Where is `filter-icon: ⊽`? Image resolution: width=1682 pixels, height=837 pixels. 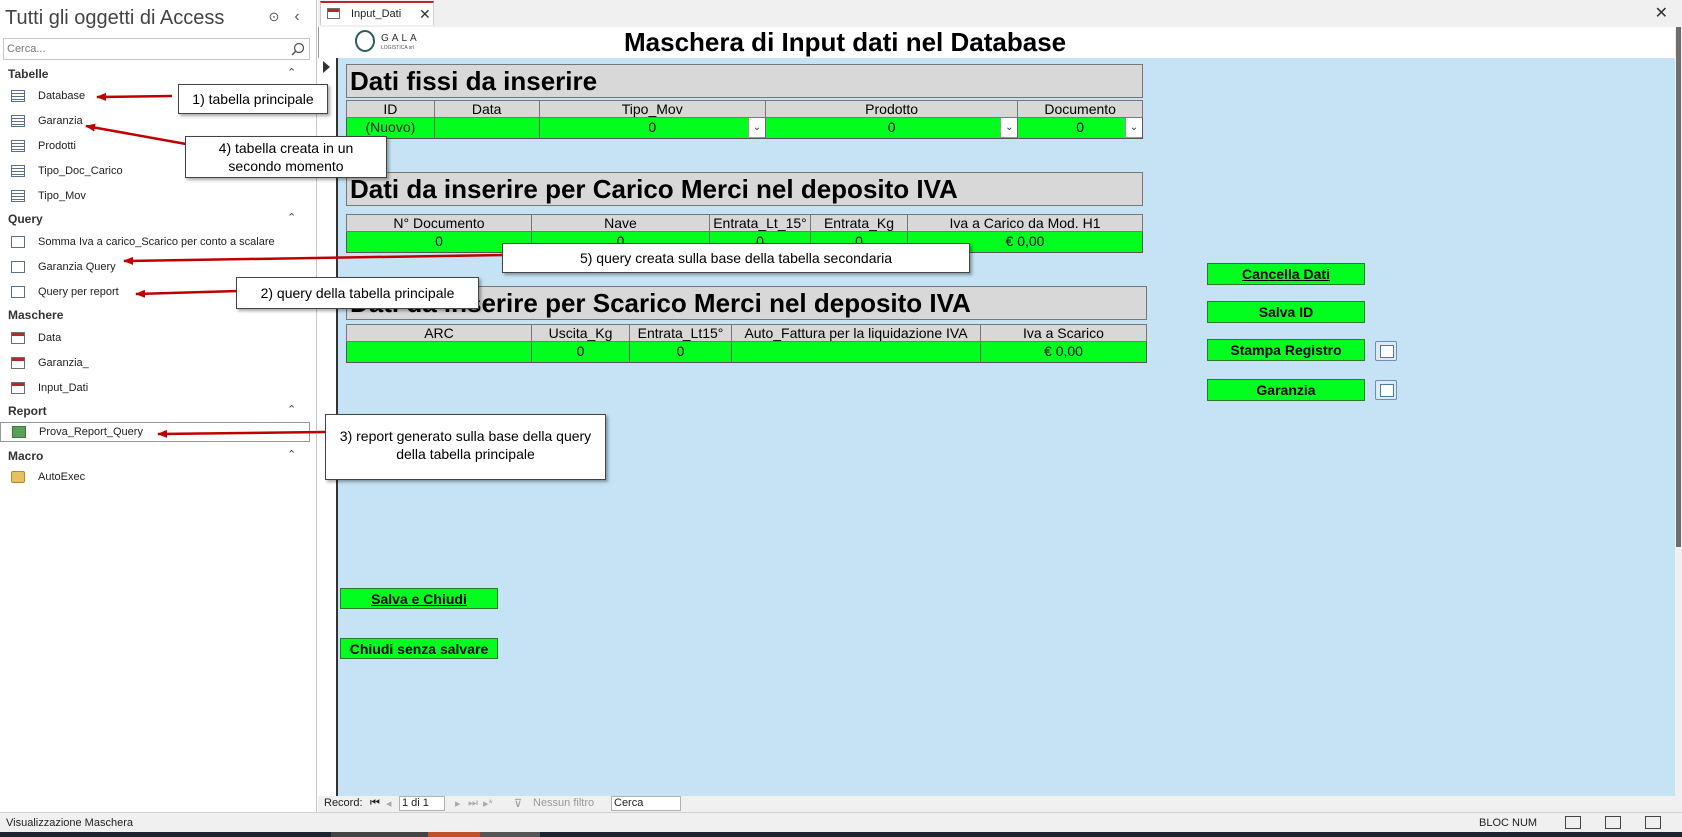
filter-icon: ⊽ is located at coordinates (518, 803).